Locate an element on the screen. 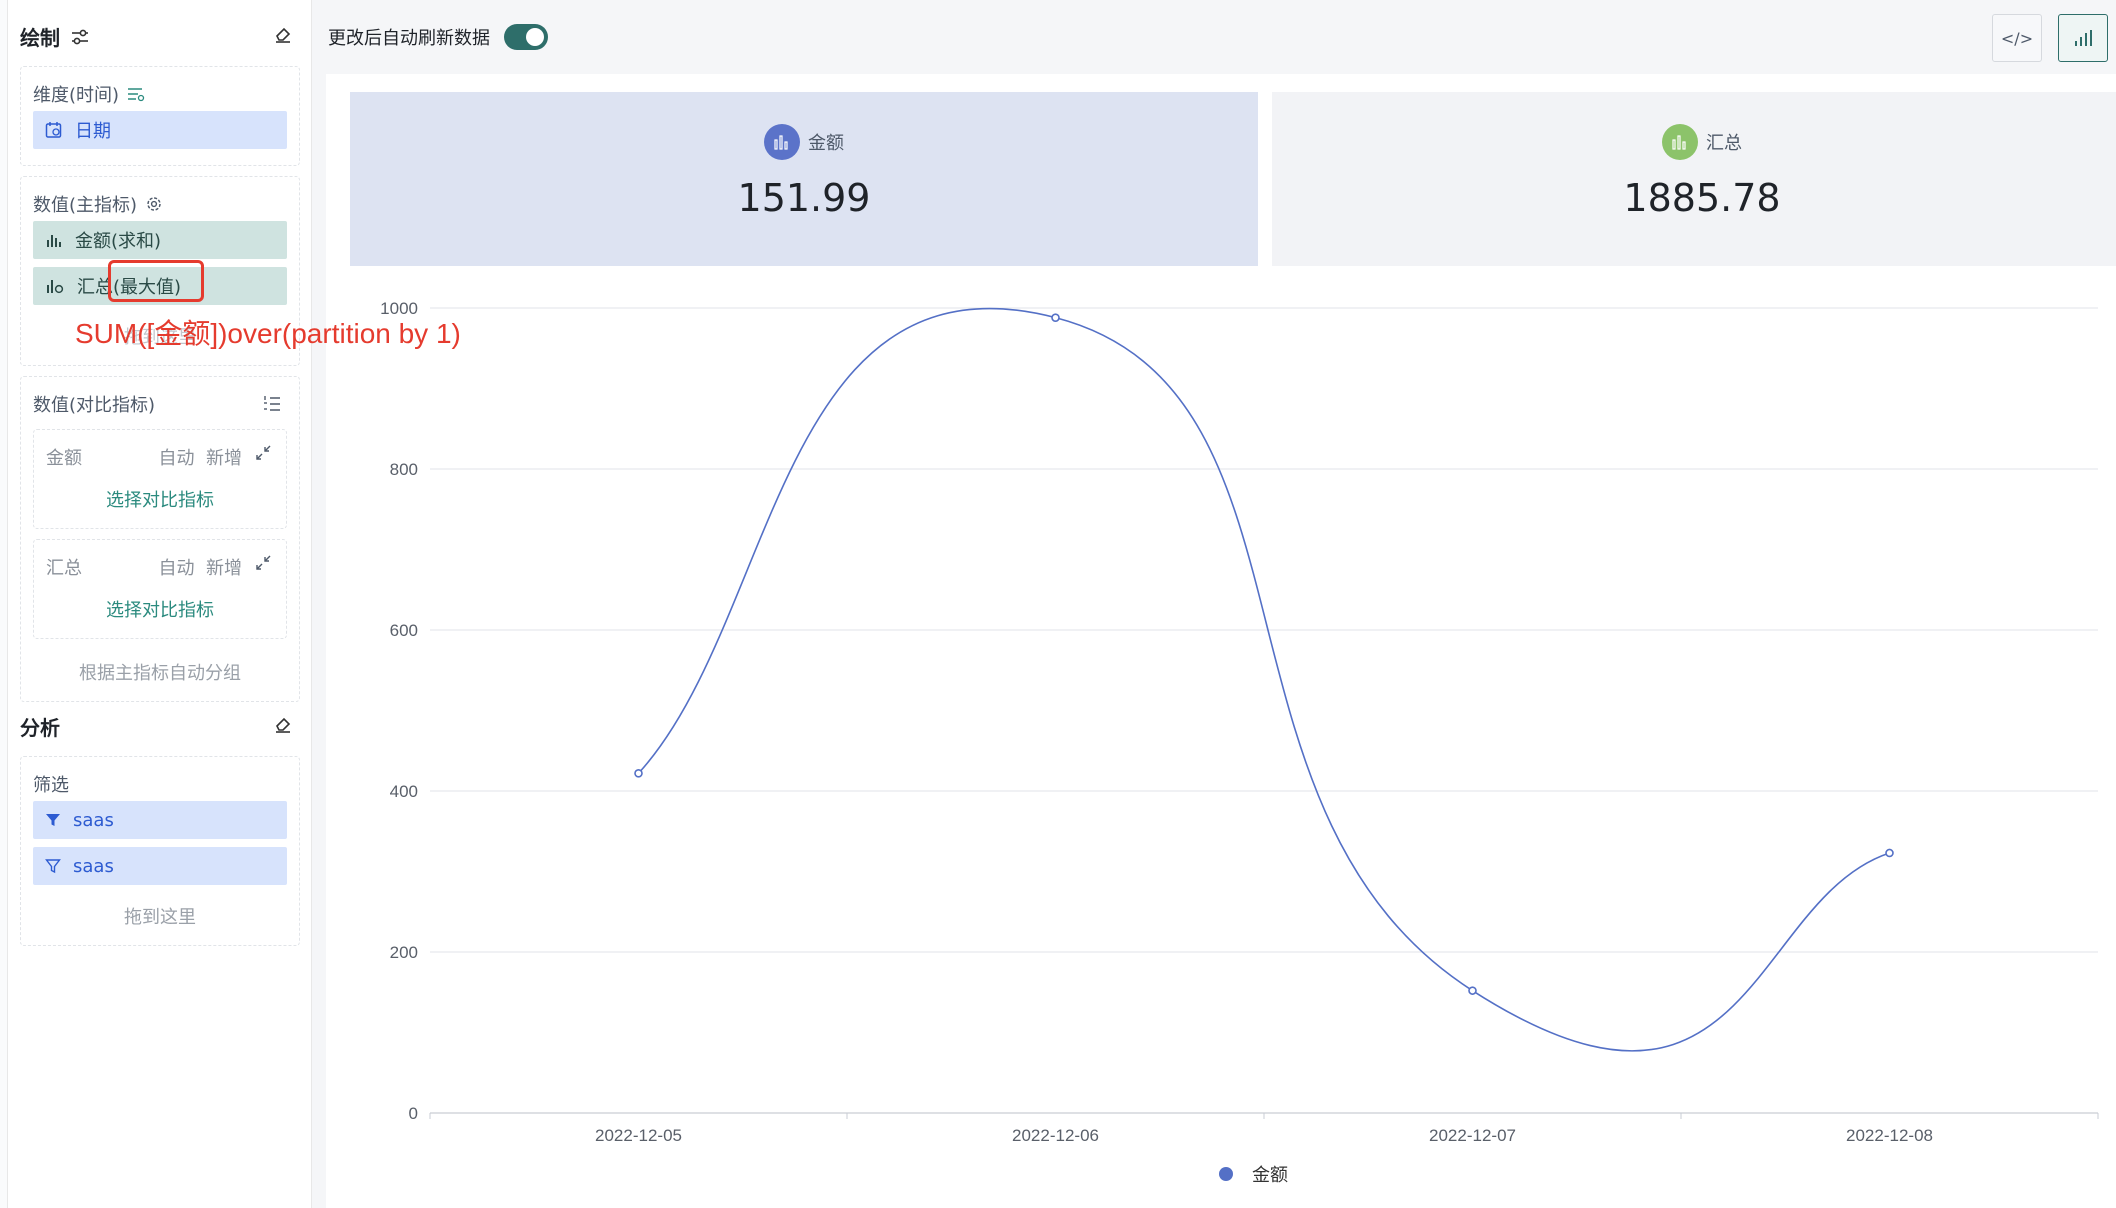  annotation-highlight-box is located at coordinates (156, 281).